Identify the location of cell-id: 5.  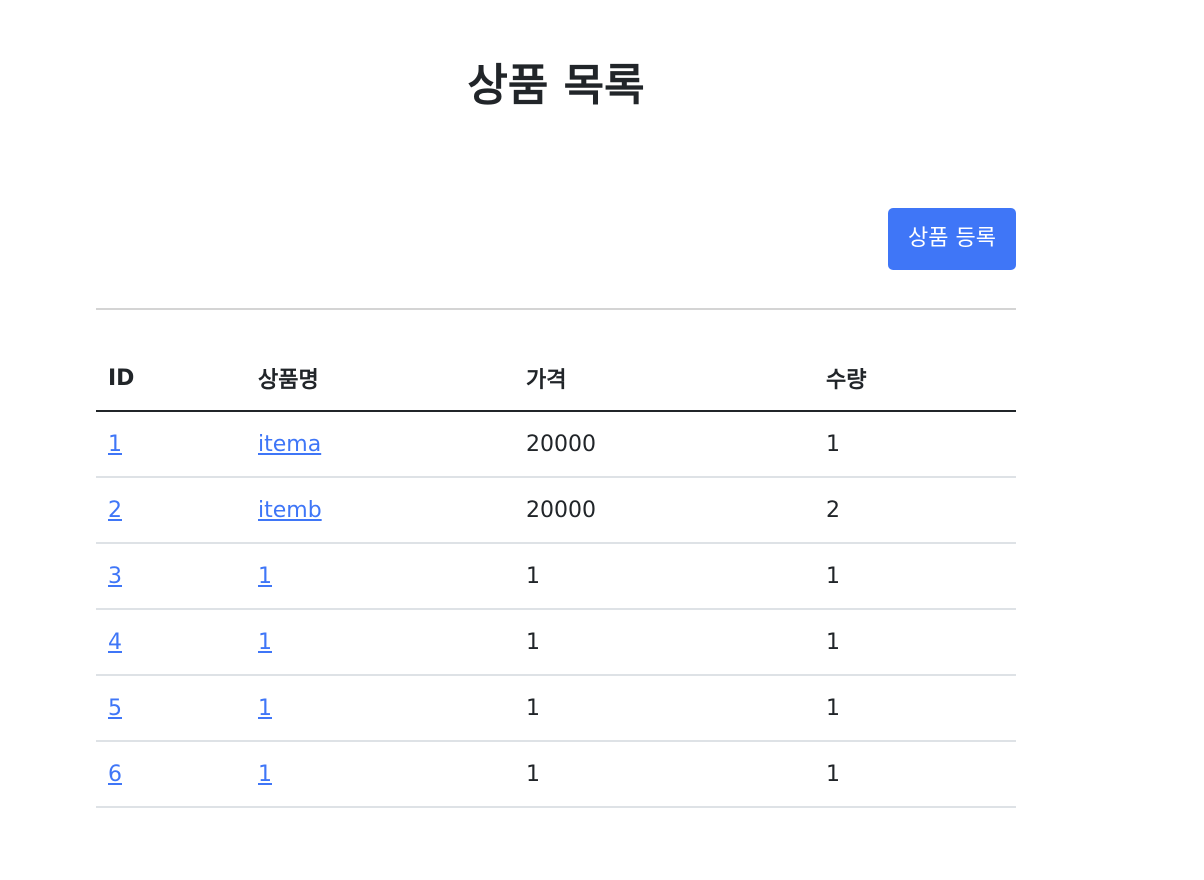
(171, 708).